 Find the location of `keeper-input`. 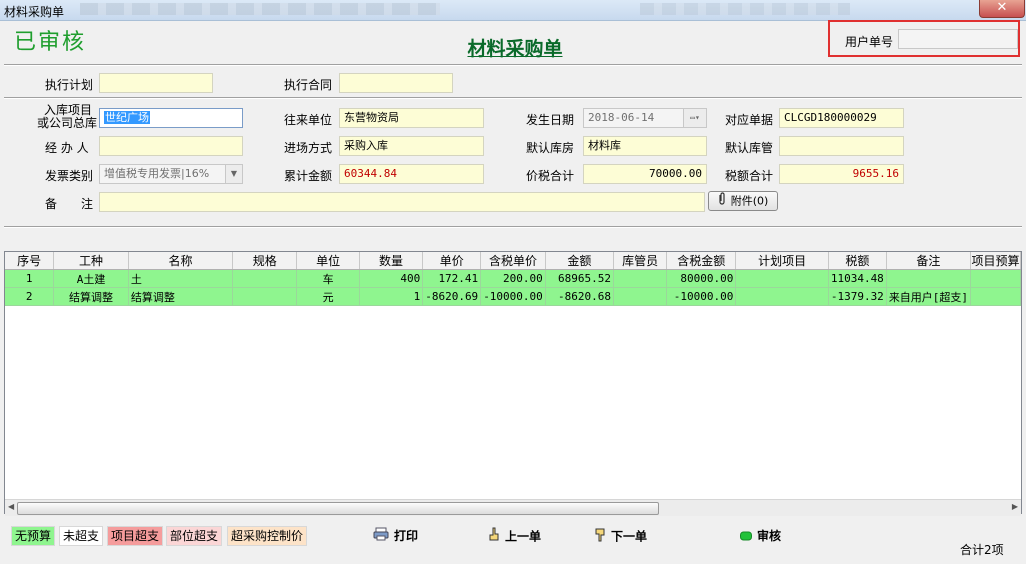

keeper-input is located at coordinates (841, 146).